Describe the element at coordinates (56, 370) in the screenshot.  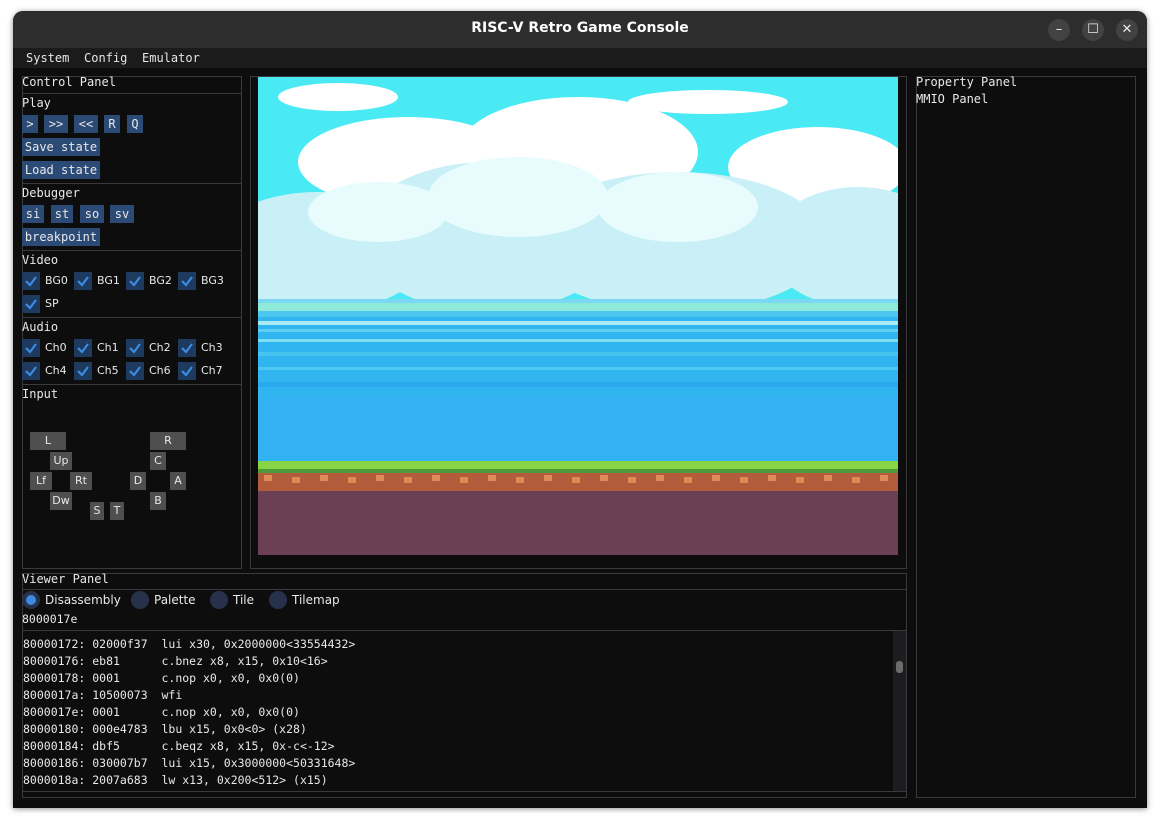
I see `checkbox-ch4-label: Ch4` at that location.